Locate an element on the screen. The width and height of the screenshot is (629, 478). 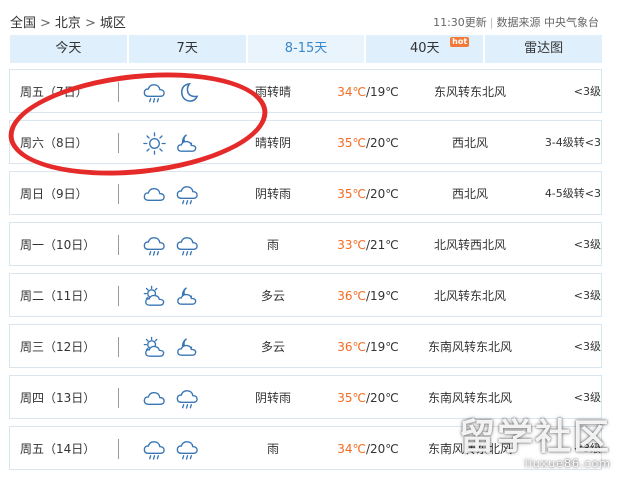
forecast-row: 周日（9日） 阴转雨 35℃/20℃ 西北风 4-5级转<3 is located at coordinates (305, 193).